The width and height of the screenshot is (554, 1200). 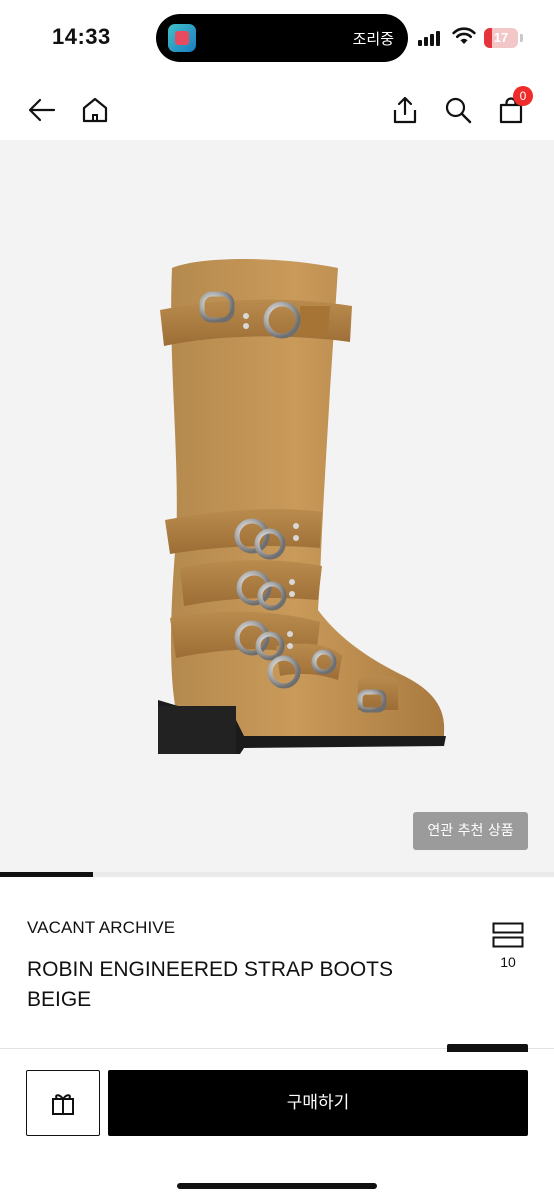 I want to click on wishlist-button: 10, so click(x=508, y=944).